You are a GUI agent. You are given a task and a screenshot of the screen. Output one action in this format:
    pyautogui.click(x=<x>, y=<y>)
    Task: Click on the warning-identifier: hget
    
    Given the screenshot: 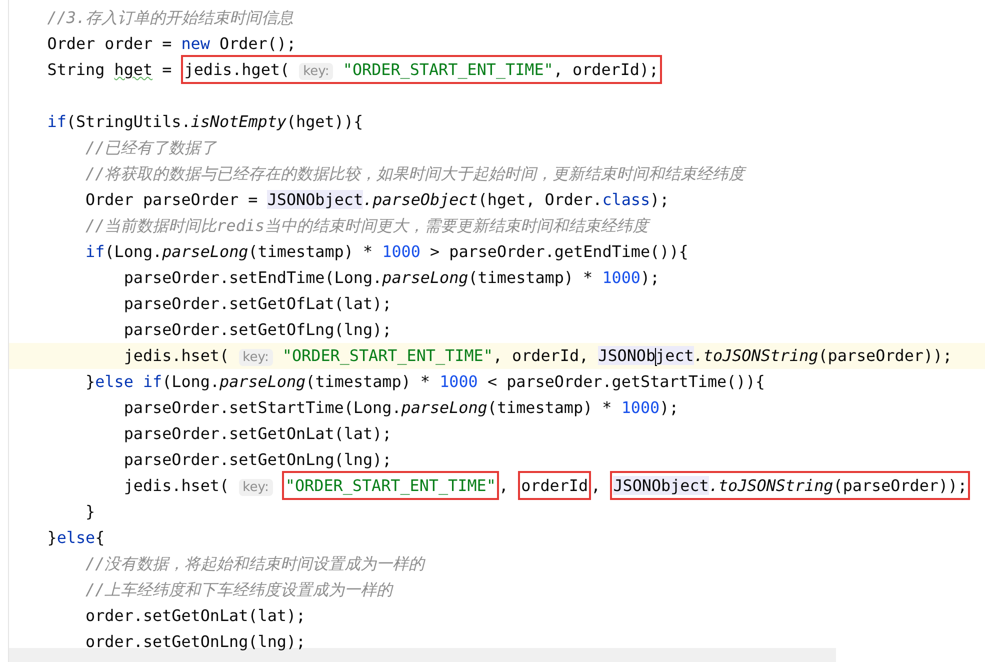 What is the action you would take?
    pyautogui.click(x=133, y=69)
    